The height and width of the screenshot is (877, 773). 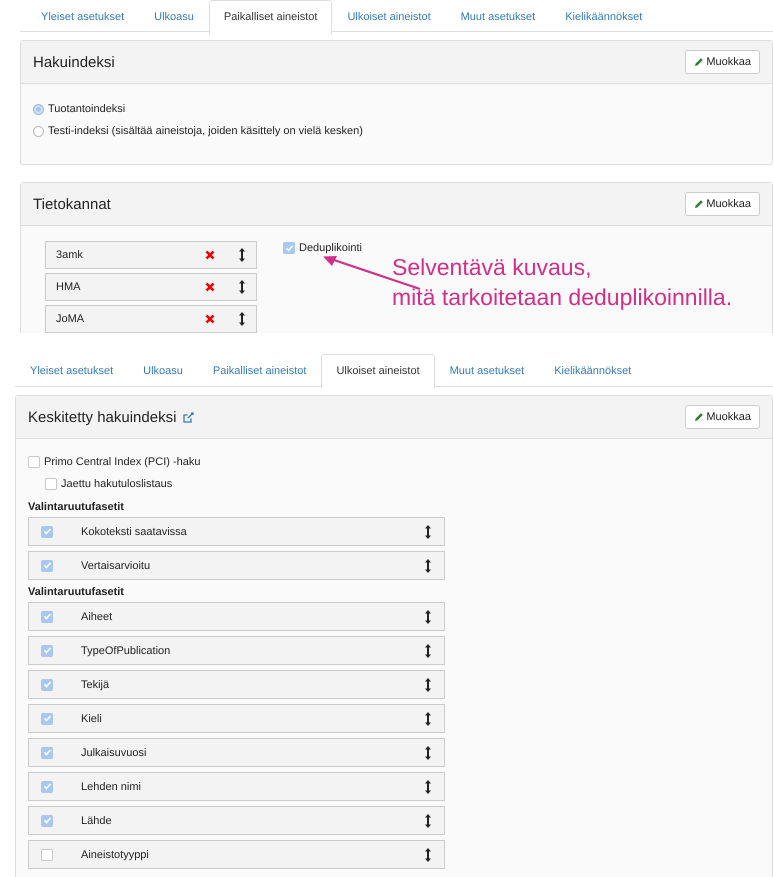 I want to click on radio-label: Tuotantoindeksi, so click(x=87, y=109).